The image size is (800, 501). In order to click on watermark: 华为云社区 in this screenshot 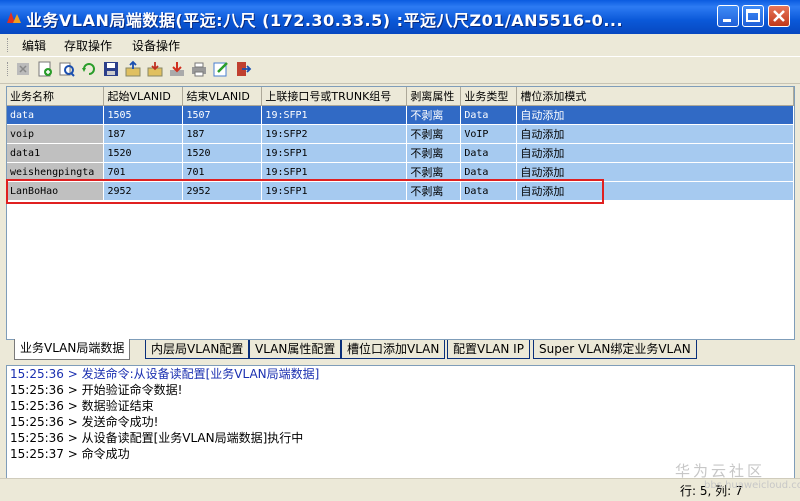, I will do `click(720, 471)`.